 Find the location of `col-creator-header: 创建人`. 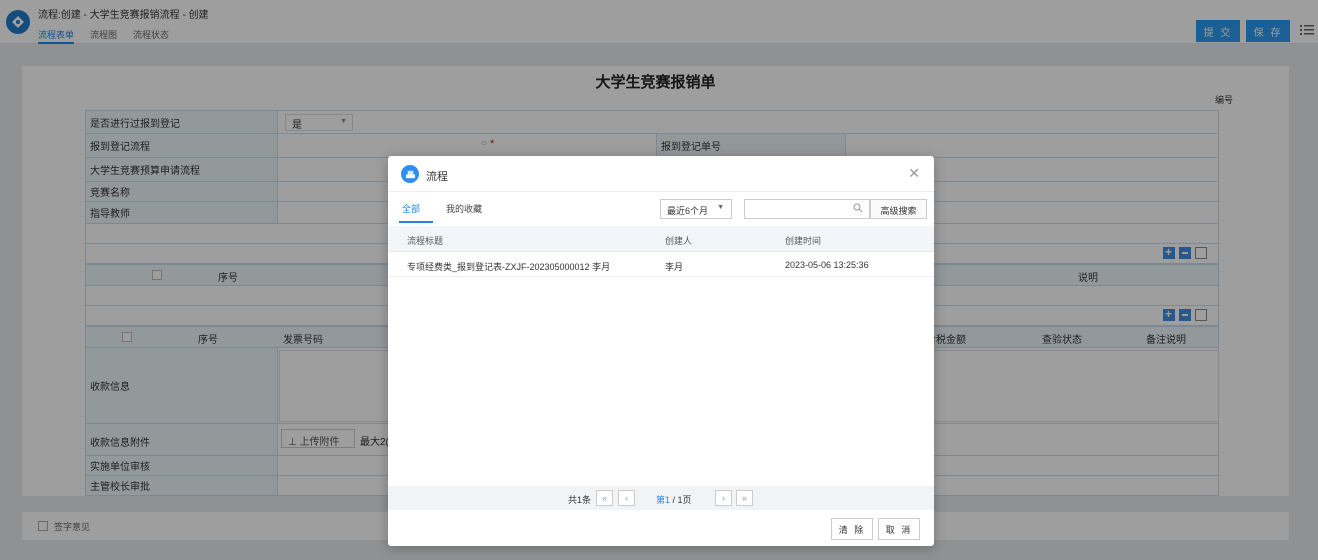

col-creator-header: 创建人 is located at coordinates (679, 241).